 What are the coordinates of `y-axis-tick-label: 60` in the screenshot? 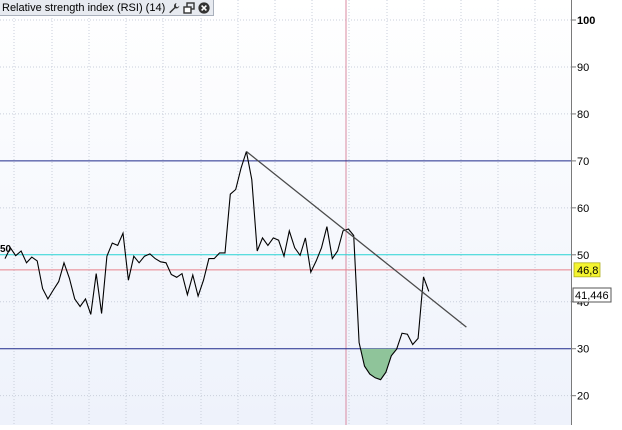 It's located at (583, 209).